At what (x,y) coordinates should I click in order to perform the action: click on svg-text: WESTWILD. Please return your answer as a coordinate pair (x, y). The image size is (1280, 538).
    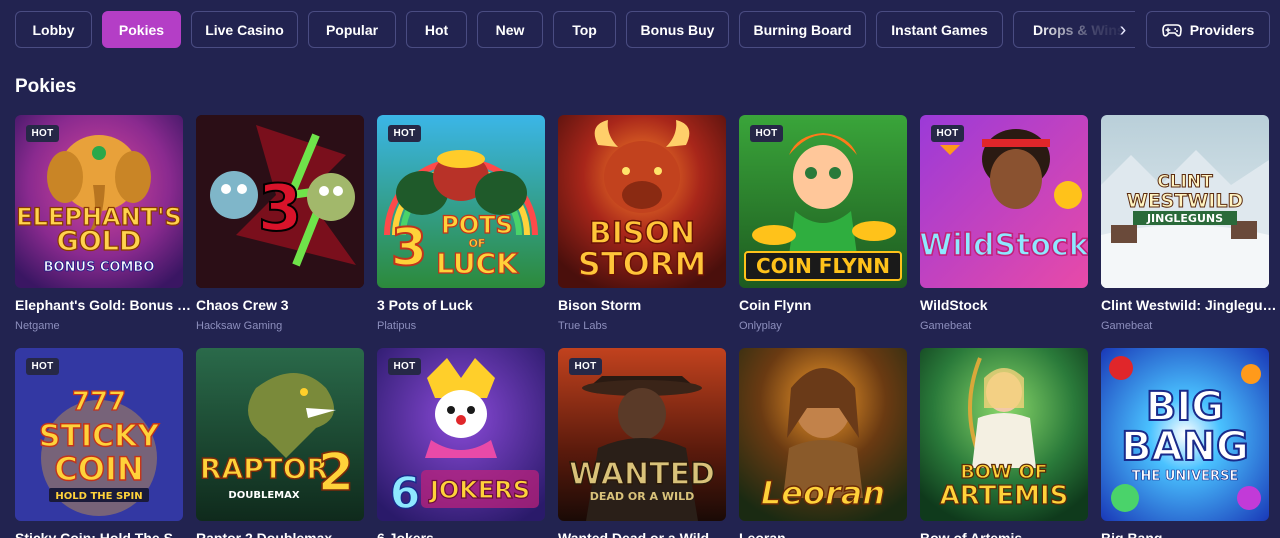
    Looking at the image, I should click on (1185, 201).